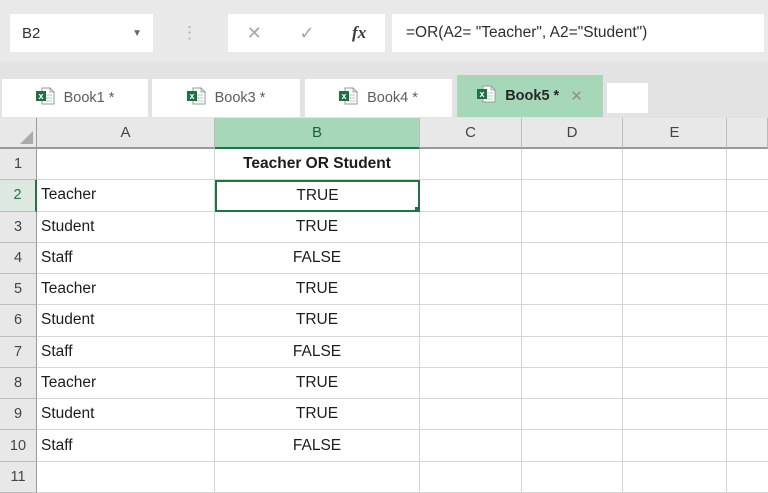  Describe the element at coordinates (81, 33) in the screenshot. I see `name-box: B2 ▼` at that location.